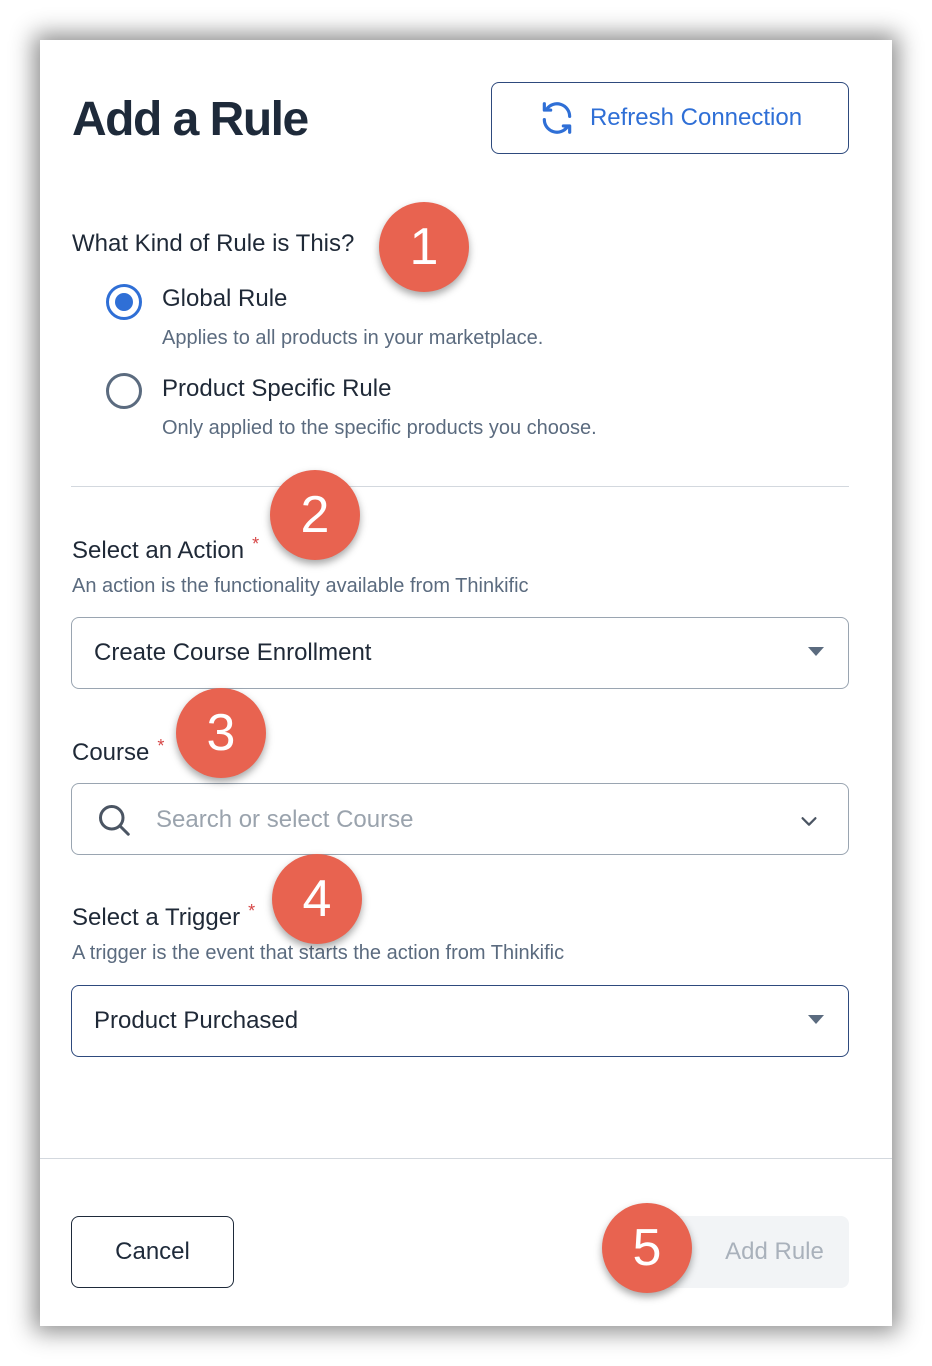  Describe the element at coordinates (114, 820) in the screenshot. I see `search-icon` at that location.